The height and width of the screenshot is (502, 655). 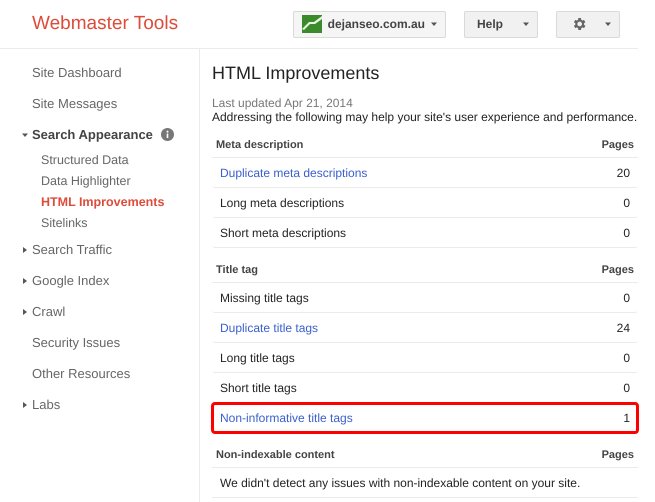 What do you see at coordinates (25, 135) in the screenshot?
I see `collapse-caret-icon` at bounding box center [25, 135].